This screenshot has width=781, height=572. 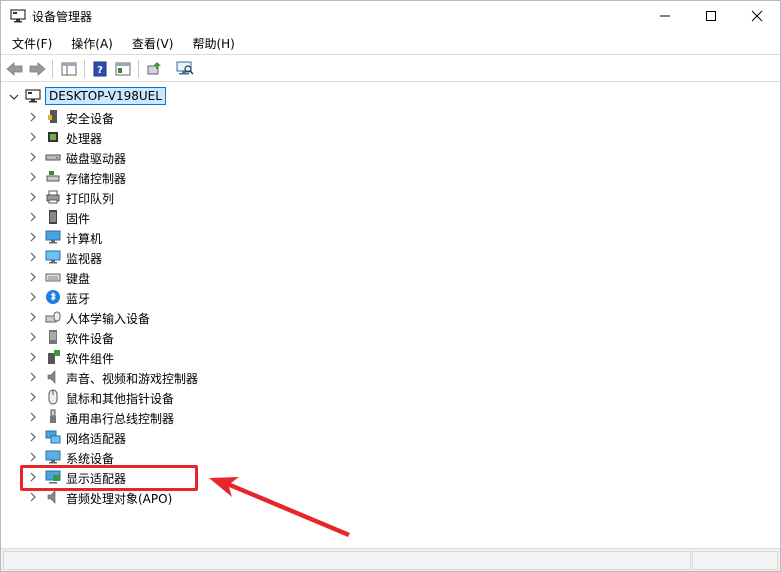 I want to click on help-button: ?, so click(x=100, y=69).